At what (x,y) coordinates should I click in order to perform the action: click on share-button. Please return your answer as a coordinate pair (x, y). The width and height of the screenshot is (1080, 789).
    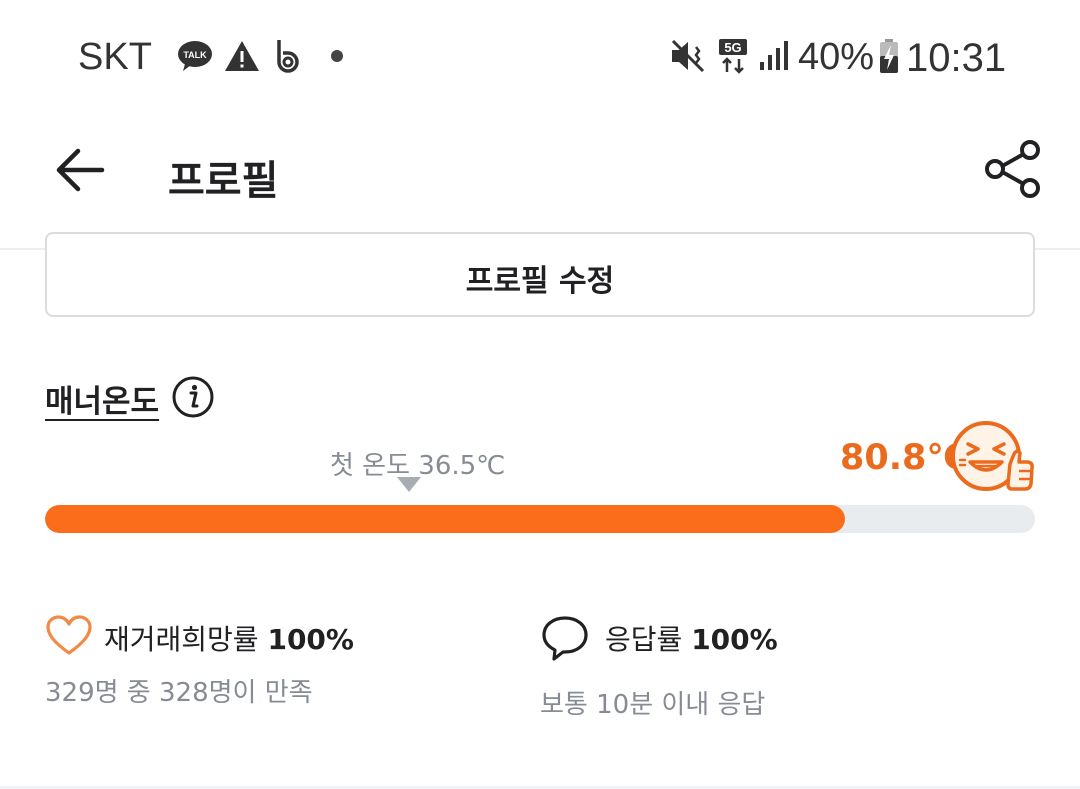
    Looking at the image, I should click on (1013, 171).